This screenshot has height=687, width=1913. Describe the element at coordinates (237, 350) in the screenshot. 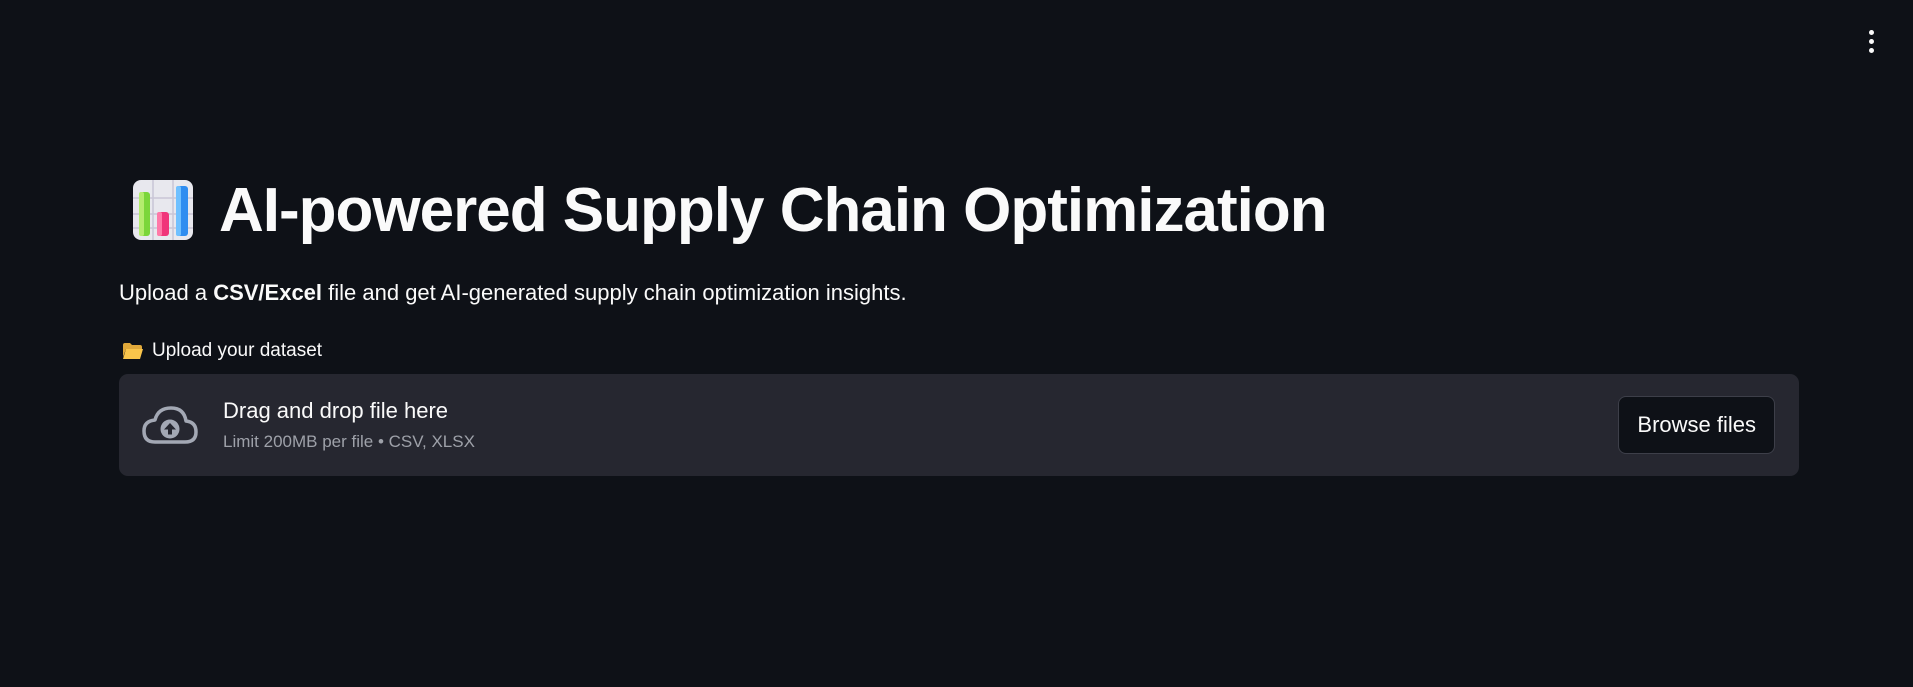

I see `uploader-label-text: Upload your dataset` at that location.